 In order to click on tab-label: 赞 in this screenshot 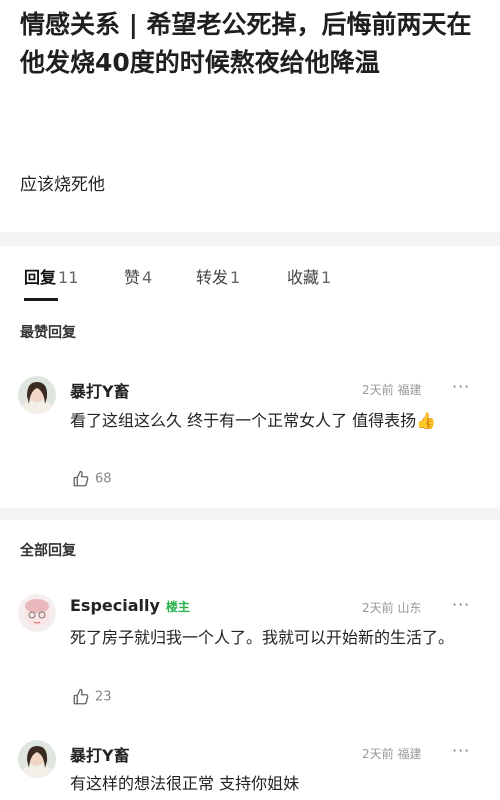, I will do `click(132, 277)`.